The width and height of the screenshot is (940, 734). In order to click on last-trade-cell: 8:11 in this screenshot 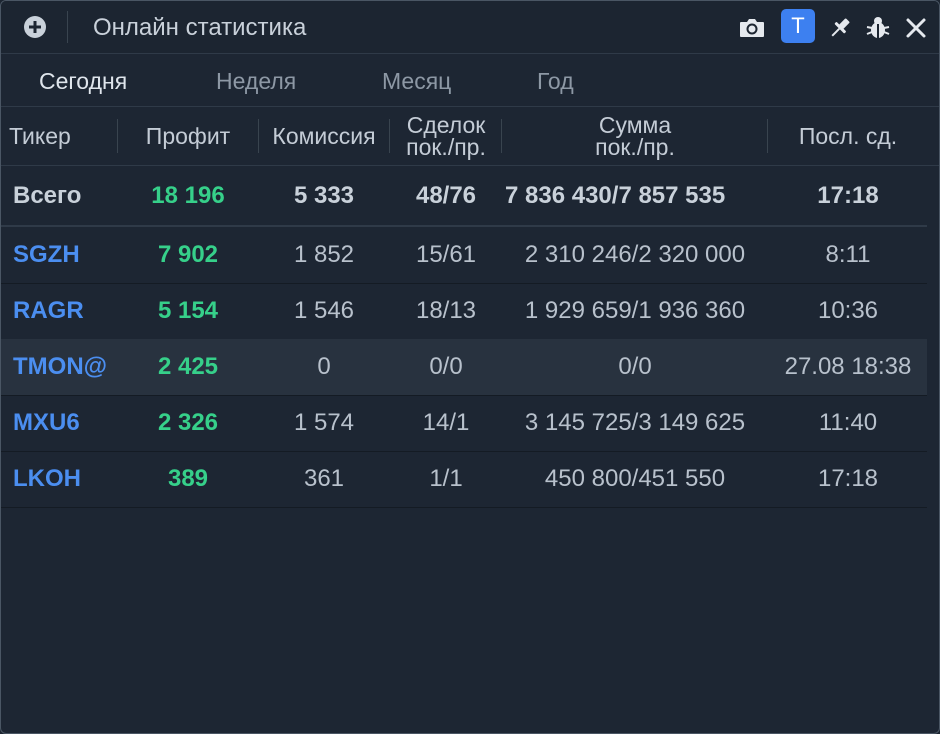, I will do `click(848, 254)`.